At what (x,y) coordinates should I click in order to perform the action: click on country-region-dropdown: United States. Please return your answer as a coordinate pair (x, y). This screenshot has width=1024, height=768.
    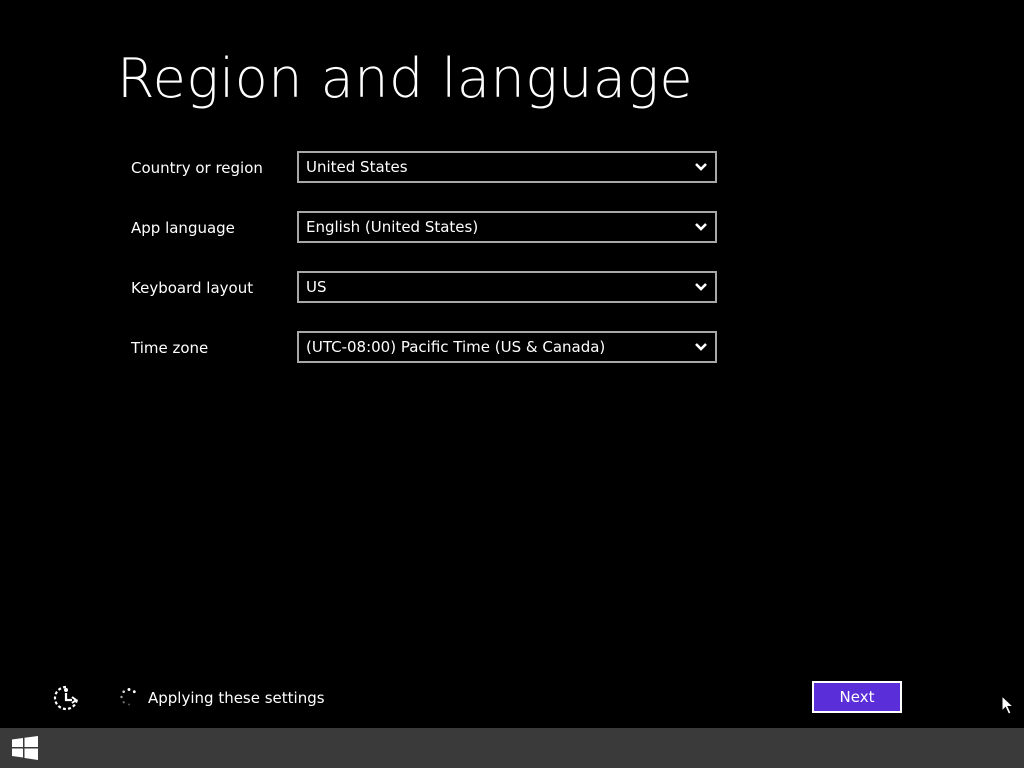
    Looking at the image, I should click on (507, 167).